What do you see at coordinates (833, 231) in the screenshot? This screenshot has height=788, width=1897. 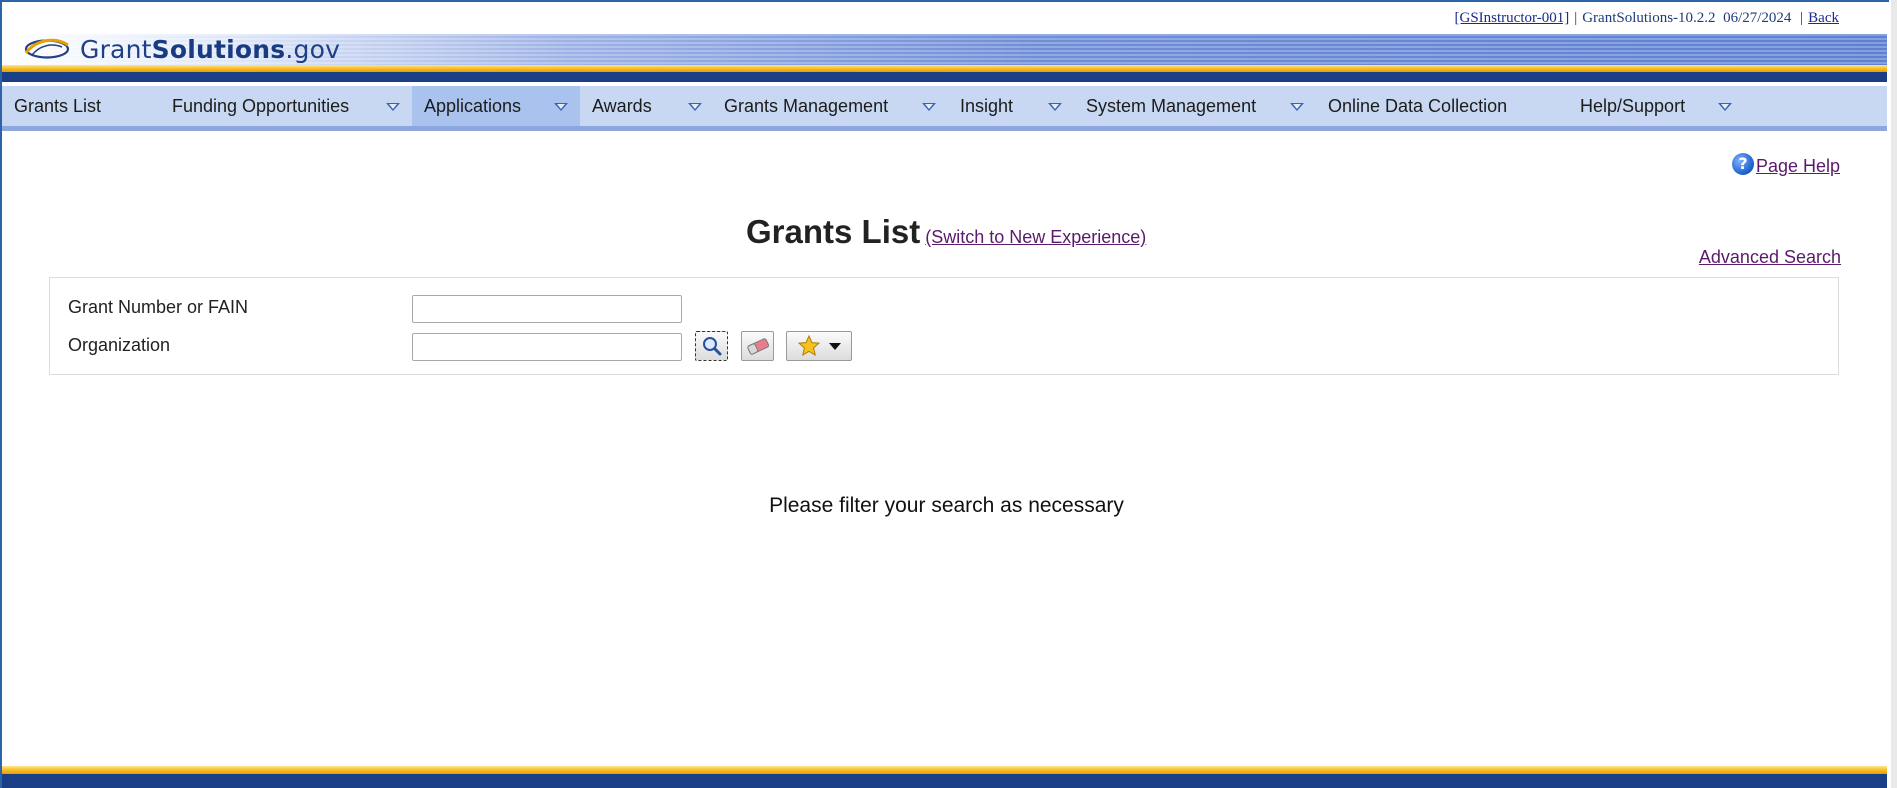 I see `page-title: Grants List` at bounding box center [833, 231].